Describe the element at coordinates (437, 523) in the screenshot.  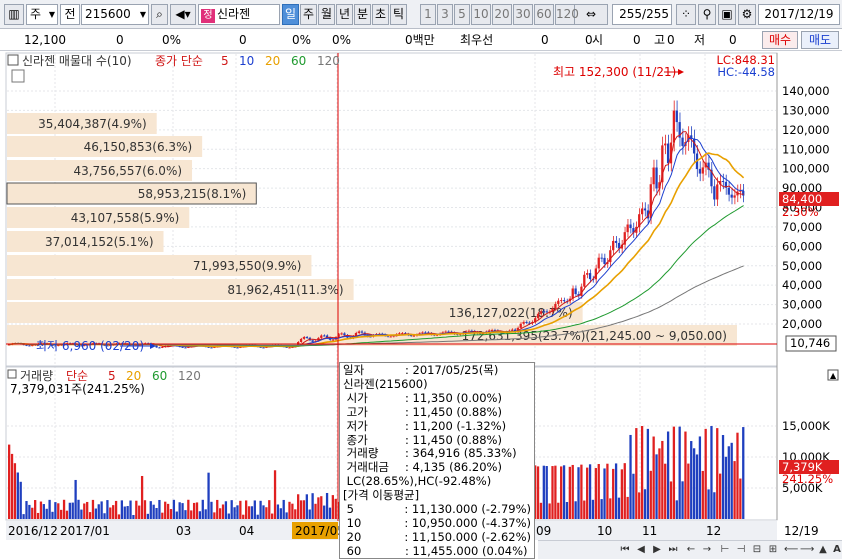
I see `tooltip-row: 10: 10,950.000 (-4.37%)` at that location.